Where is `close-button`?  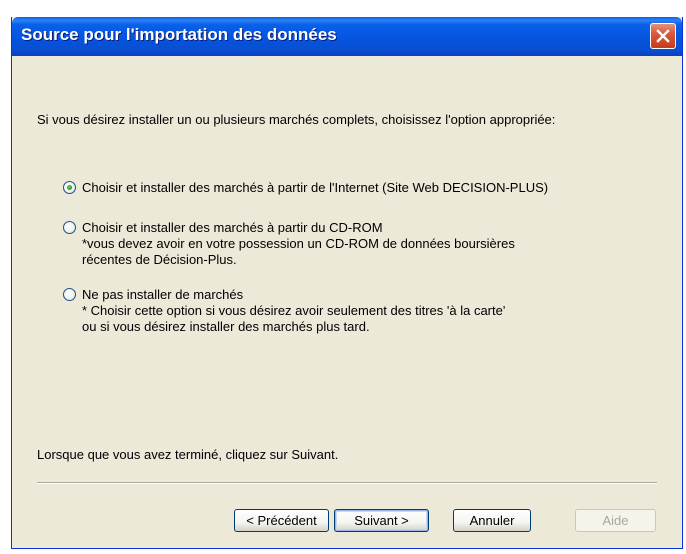 close-button is located at coordinates (663, 36).